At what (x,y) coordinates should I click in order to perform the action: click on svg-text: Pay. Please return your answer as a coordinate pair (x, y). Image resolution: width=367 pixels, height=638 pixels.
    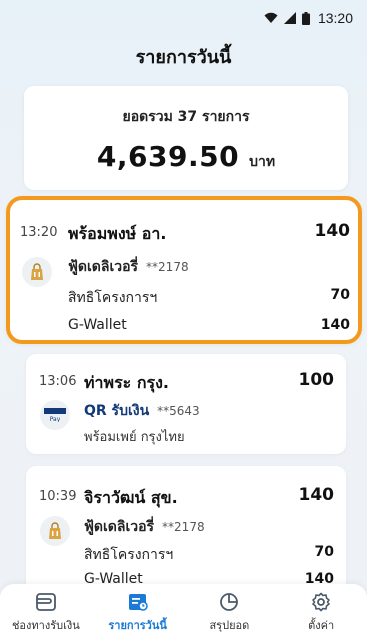
    Looking at the image, I should click on (55, 419).